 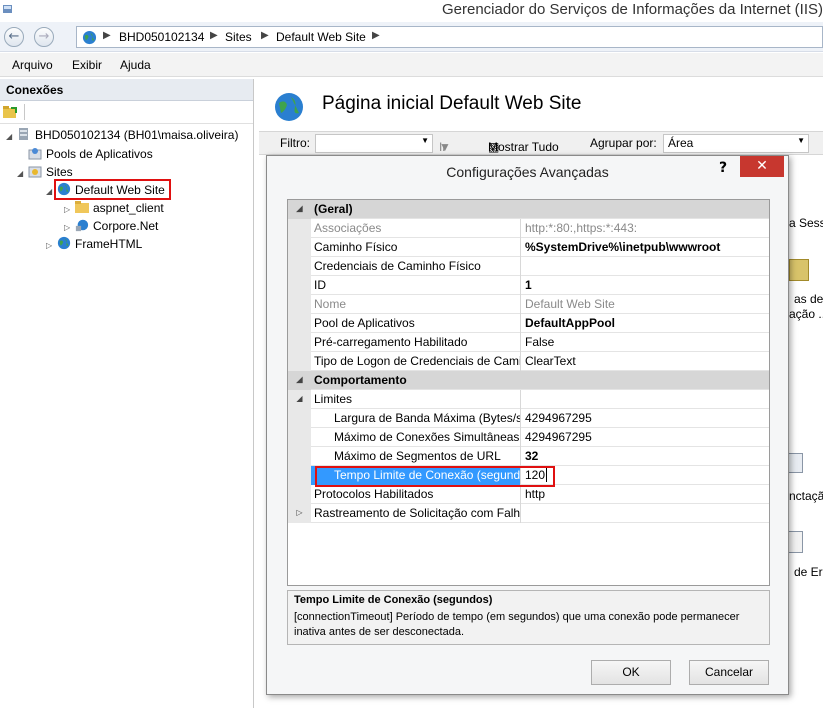 What do you see at coordinates (806, 496) in the screenshot?
I see `feature-label-peek: nctaçã` at bounding box center [806, 496].